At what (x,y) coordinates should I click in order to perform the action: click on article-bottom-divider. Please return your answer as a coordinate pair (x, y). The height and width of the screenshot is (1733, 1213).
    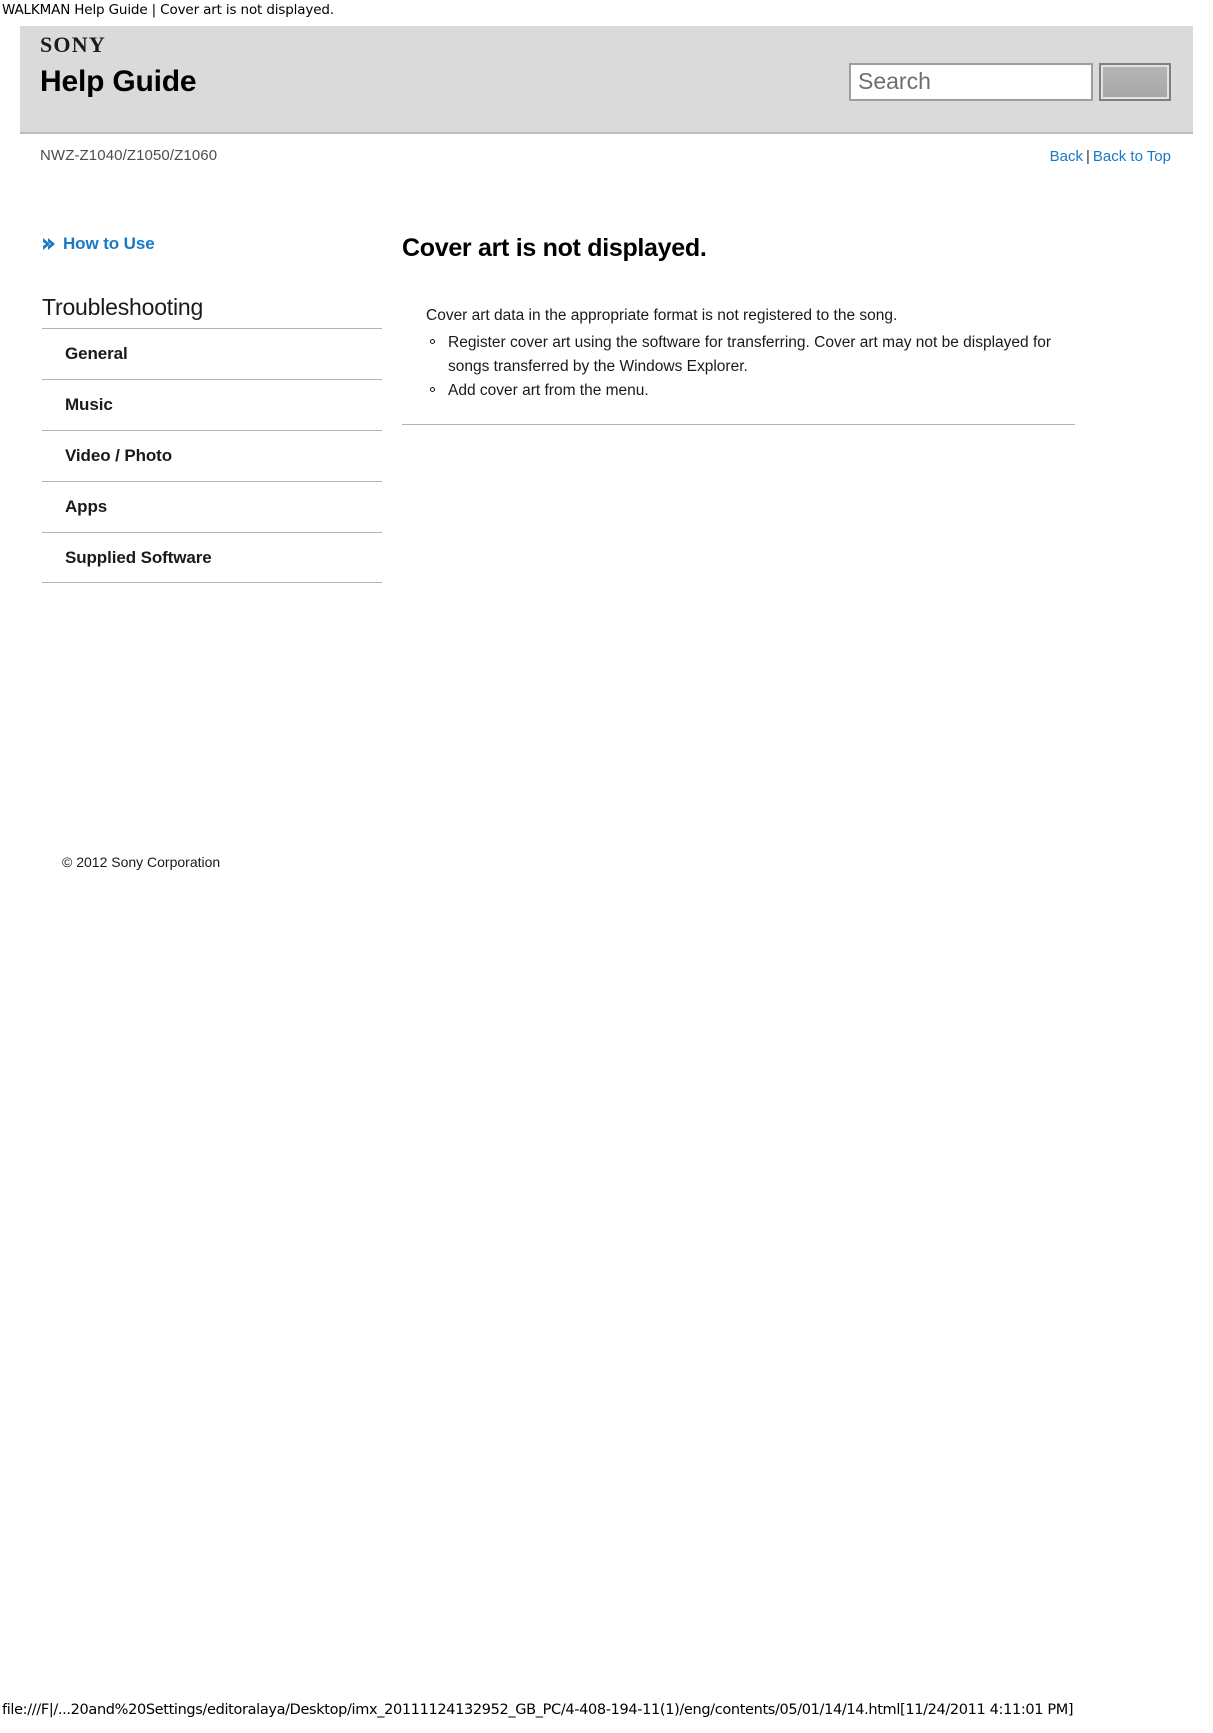
    Looking at the image, I should click on (738, 425).